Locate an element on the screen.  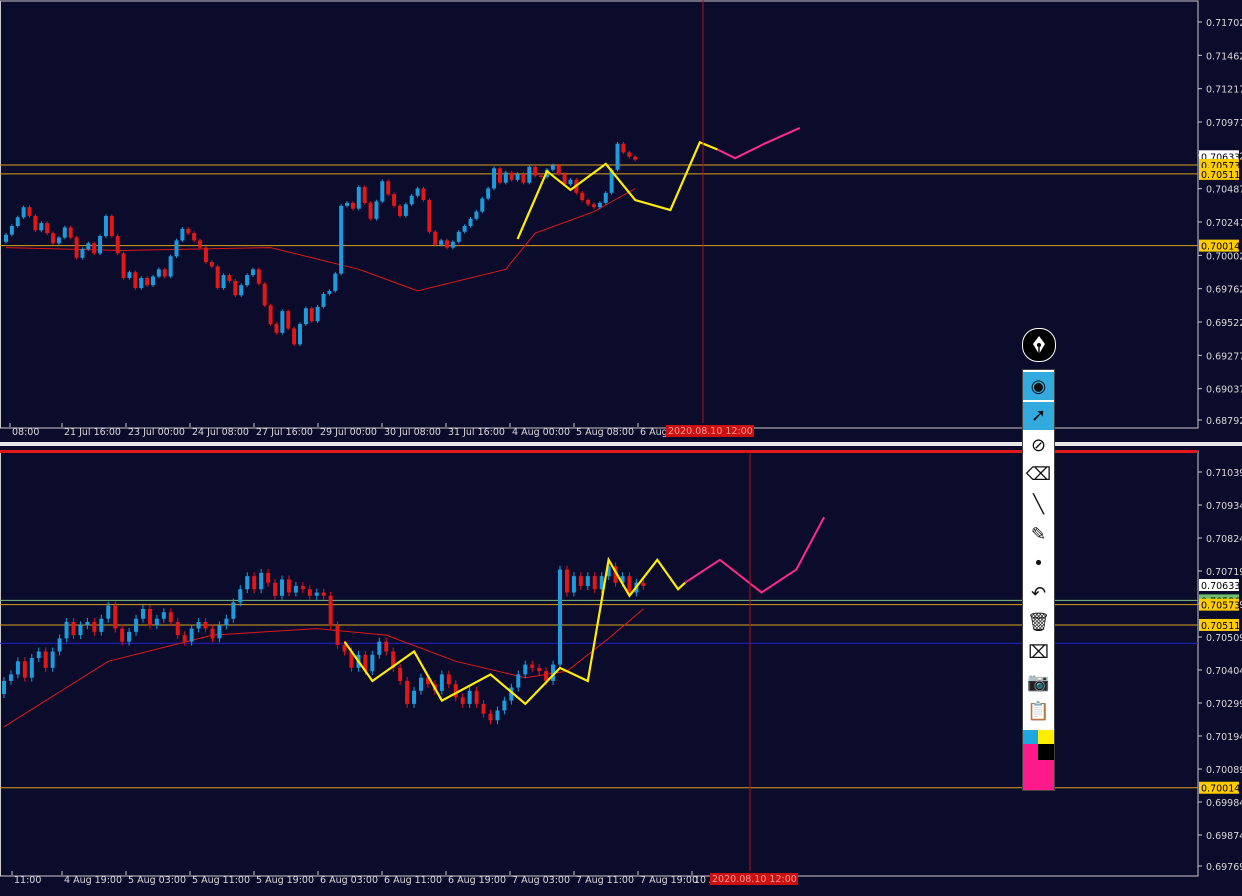
x-tick-label: 30 Jul 08:00 is located at coordinates (412, 432).